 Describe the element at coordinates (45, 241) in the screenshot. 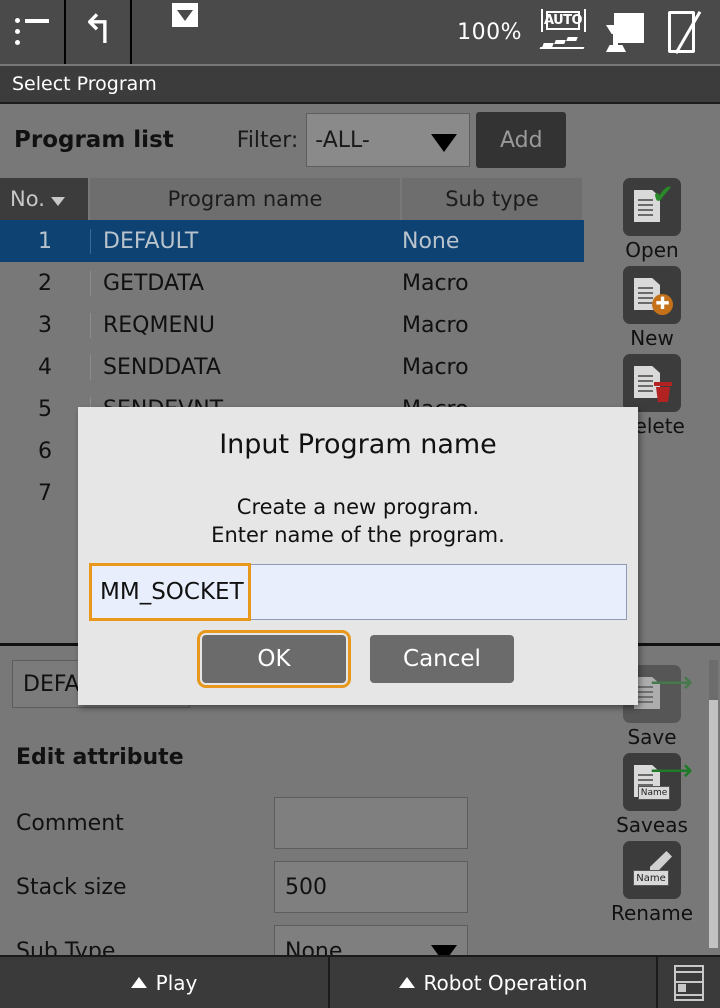

I see `row-number: 1` at that location.